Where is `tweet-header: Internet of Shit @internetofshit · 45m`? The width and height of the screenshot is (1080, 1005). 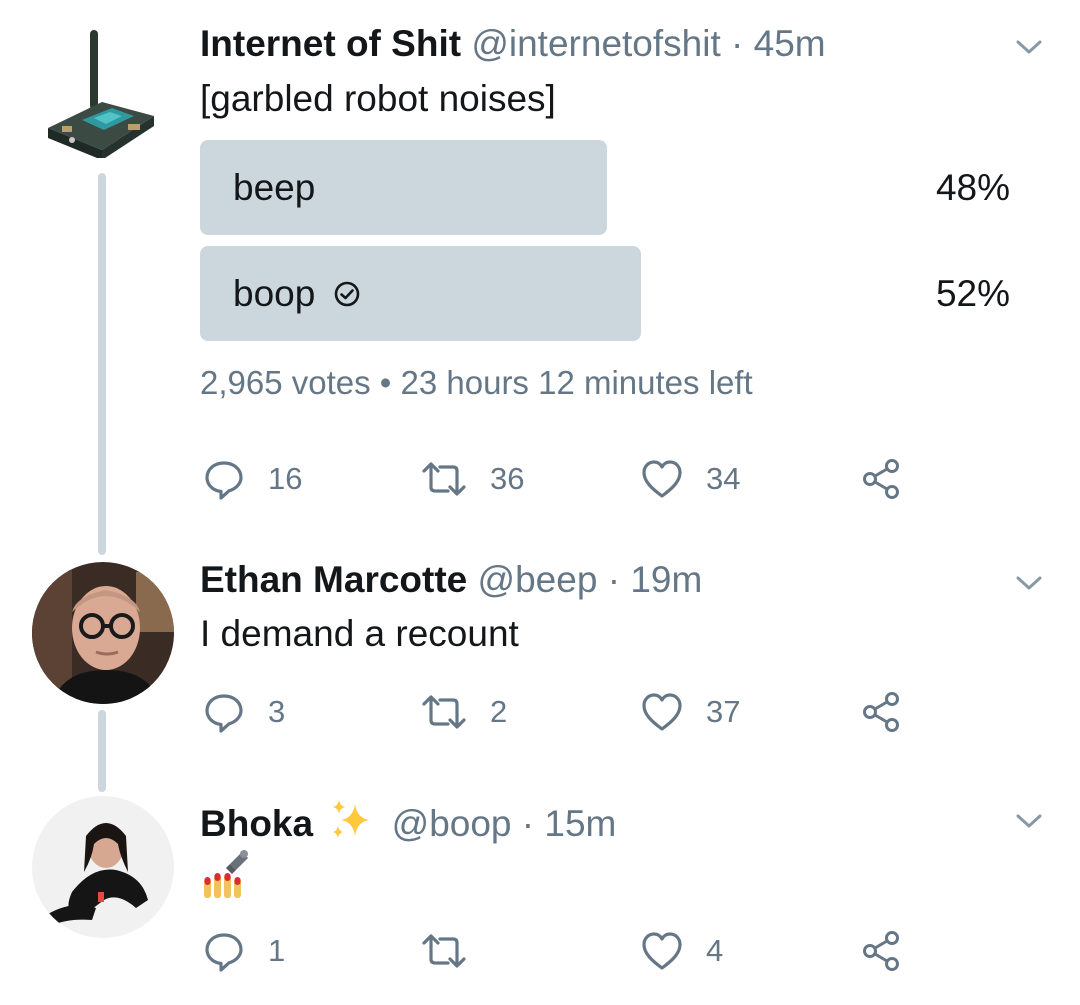
tweet-header: Internet of Shit @internetofshit · 45m is located at coordinates (513, 44).